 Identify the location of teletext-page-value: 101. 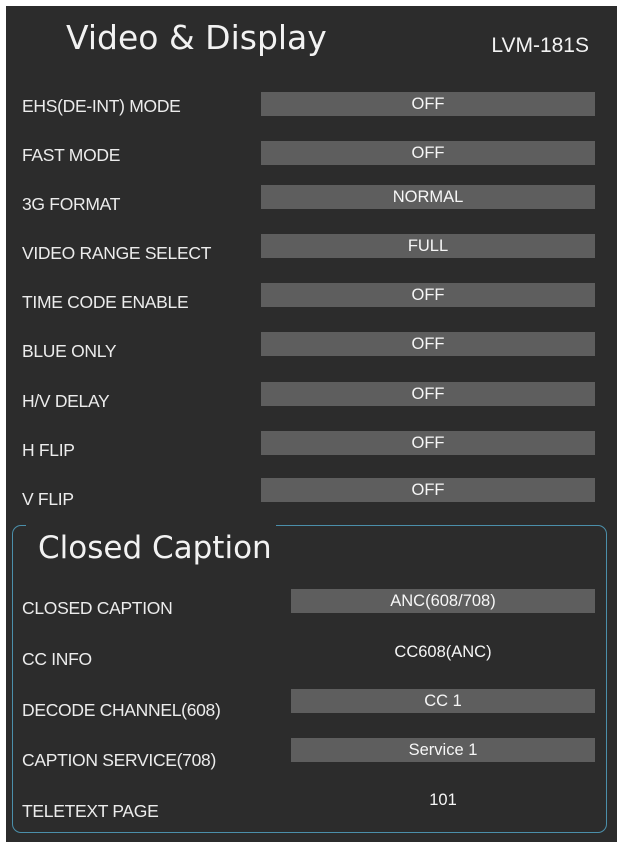
(443, 800).